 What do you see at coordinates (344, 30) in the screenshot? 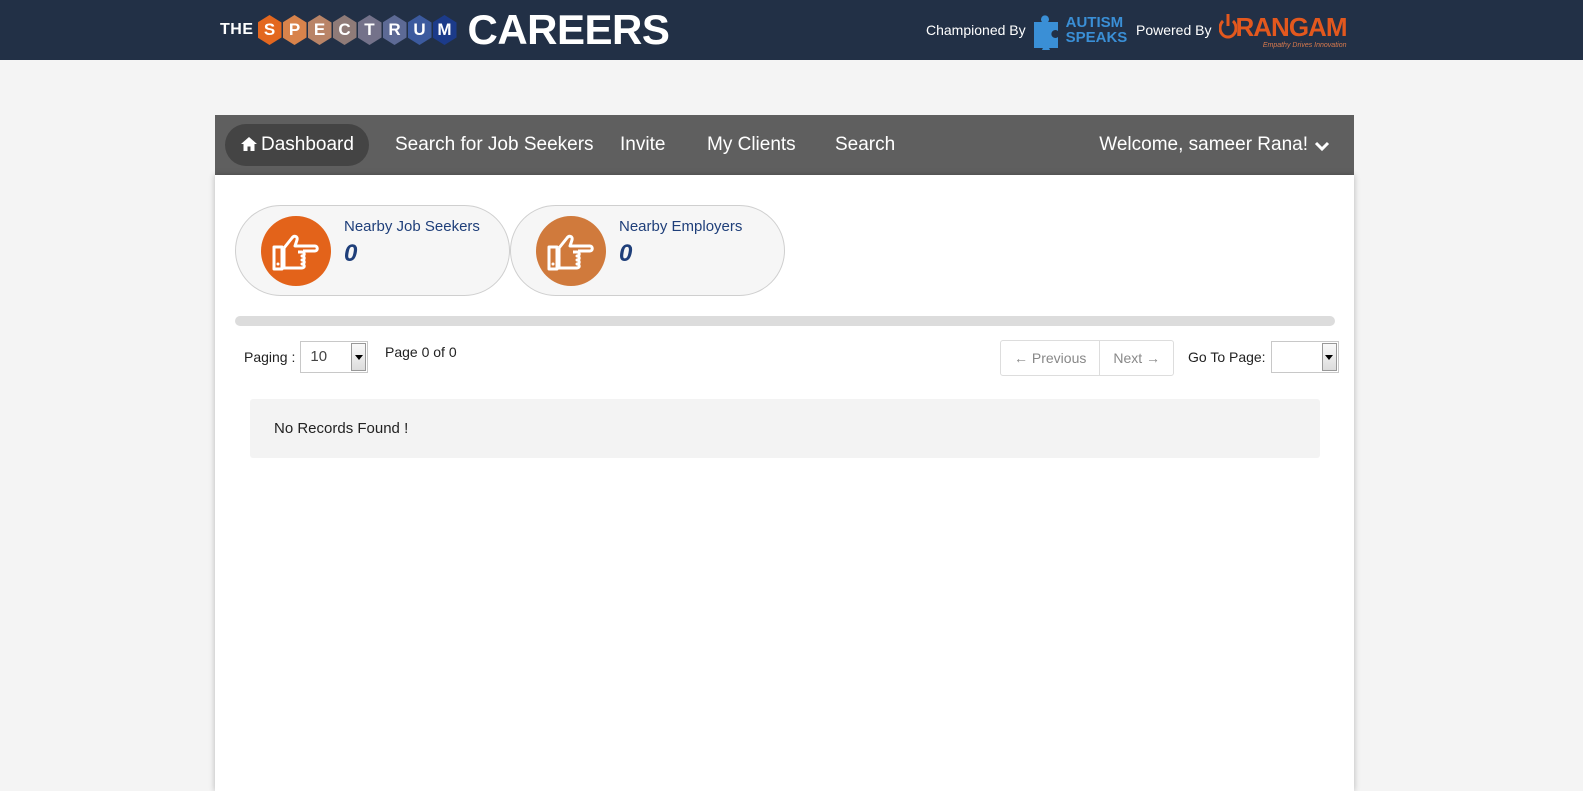
I see `brand-letter: C` at bounding box center [344, 30].